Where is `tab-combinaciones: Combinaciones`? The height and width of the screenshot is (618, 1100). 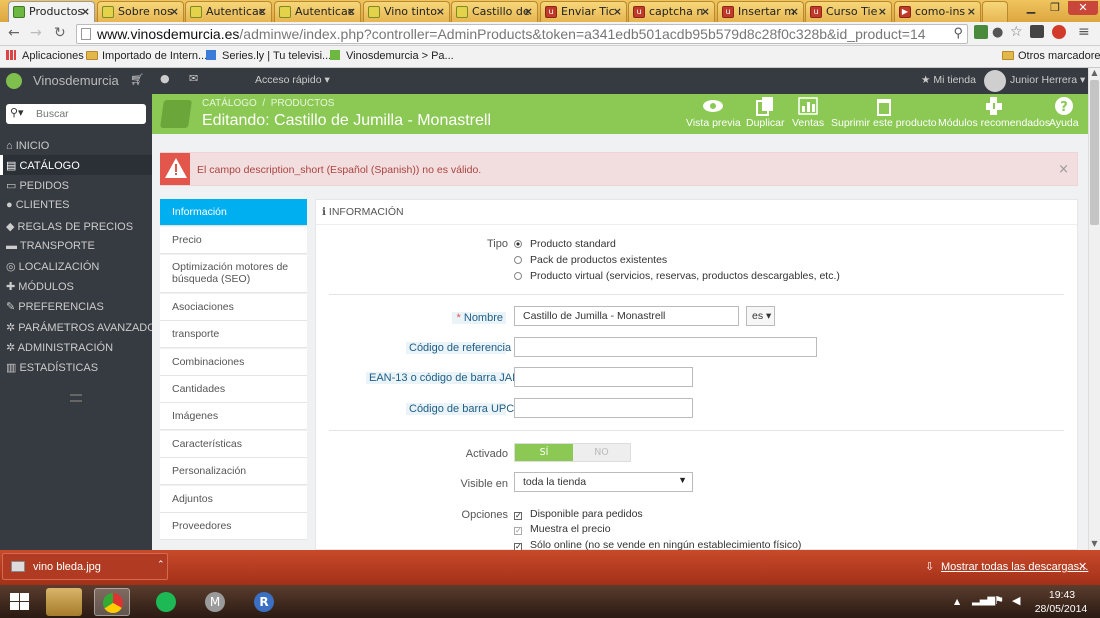
tab-combinaciones: Combinaciones is located at coordinates (233, 362).